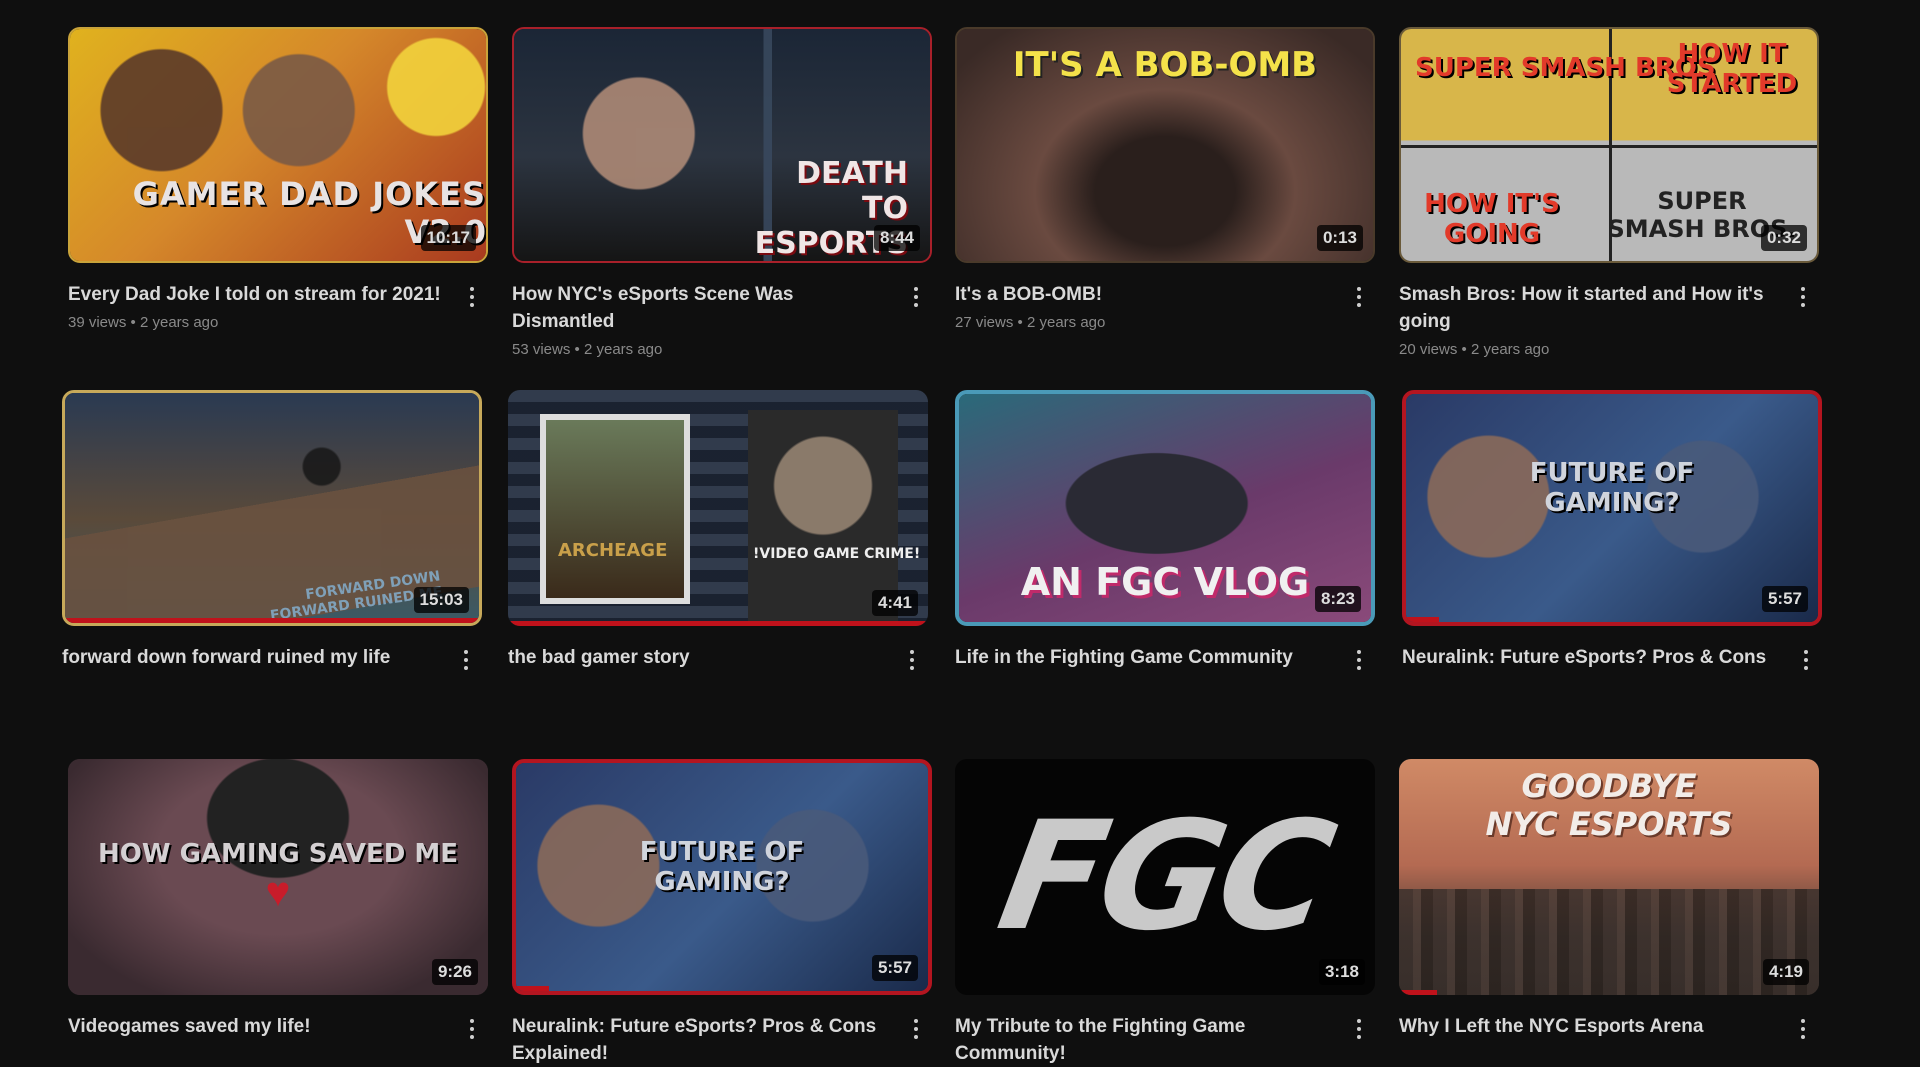 Image resolution: width=1920 pixels, height=1067 pixels. I want to click on thumbnail-text: HOW IT STARTED, so click(1732, 69).